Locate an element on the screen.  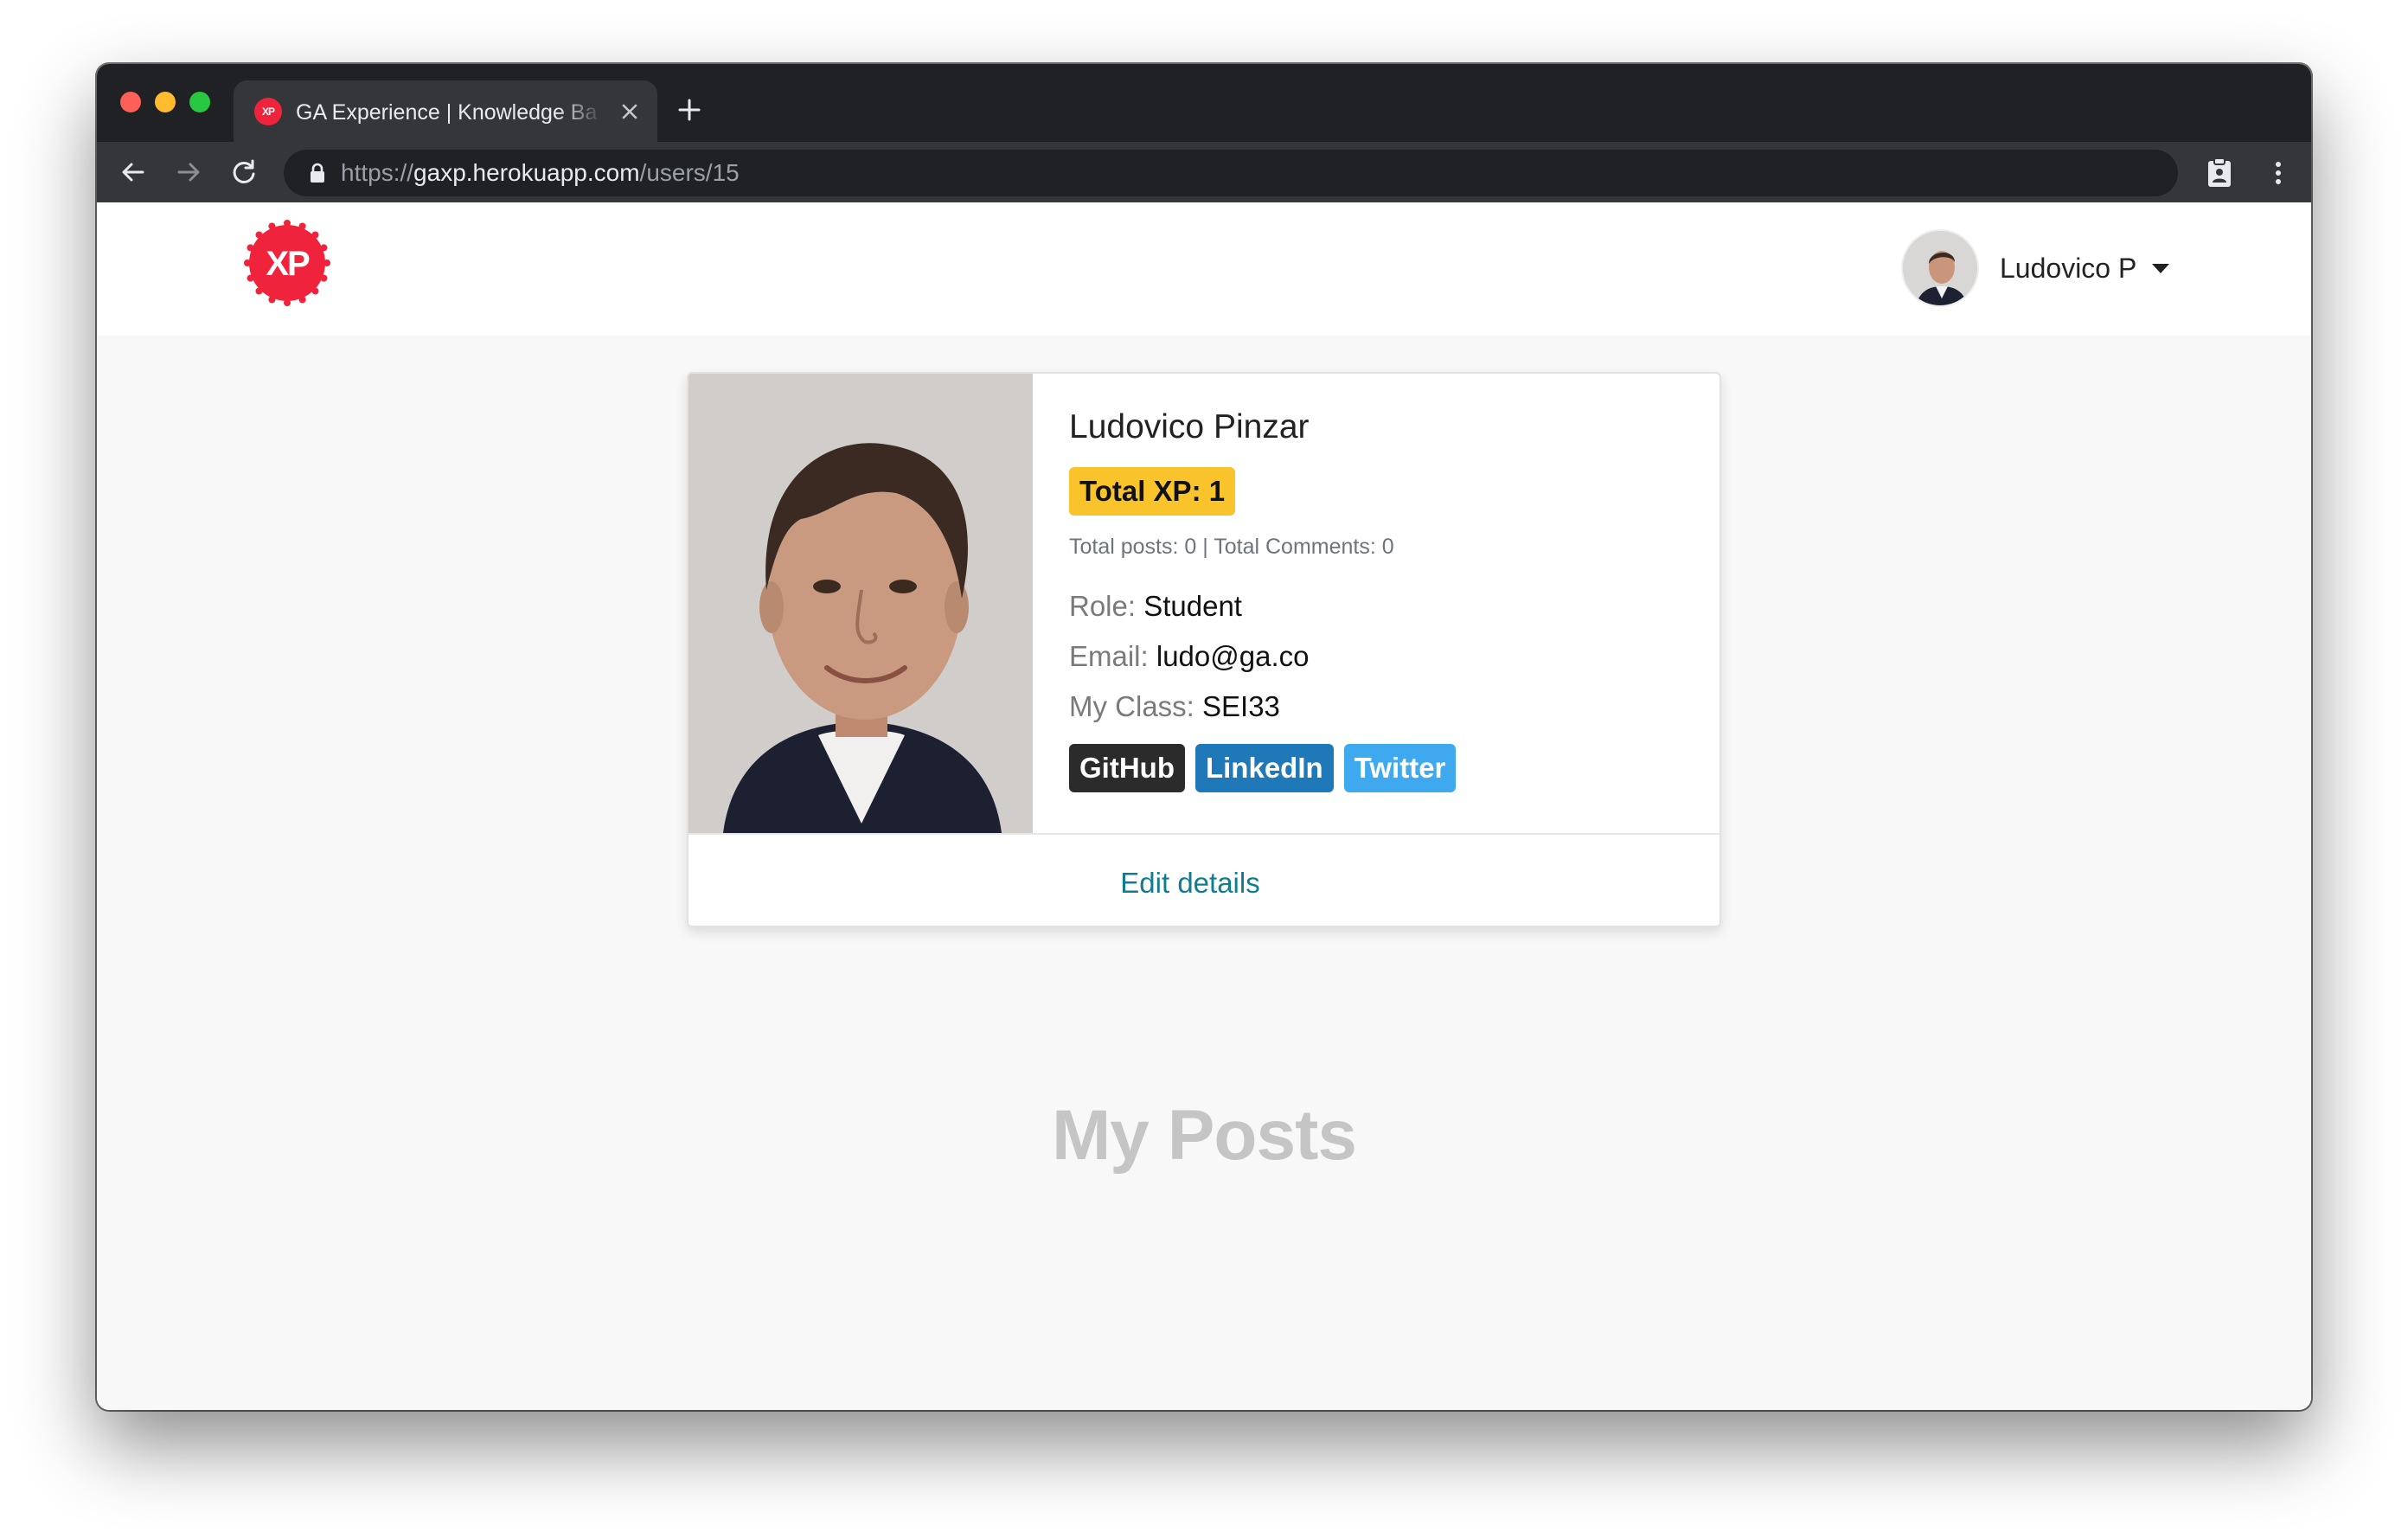
browser-tab: XP GA Experience | Knowledge Ba is located at coordinates (445, 111).